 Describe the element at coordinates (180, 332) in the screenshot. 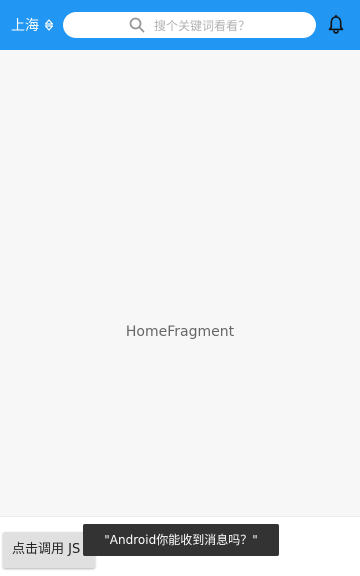

I see `fragment-label: HomeFragment` at that location.